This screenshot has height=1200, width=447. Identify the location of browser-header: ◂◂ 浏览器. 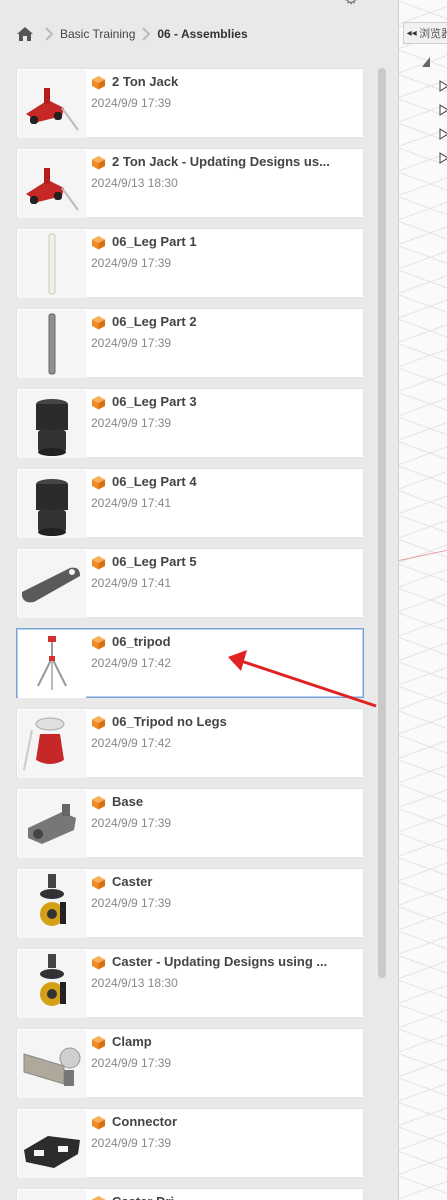
(425, 33).